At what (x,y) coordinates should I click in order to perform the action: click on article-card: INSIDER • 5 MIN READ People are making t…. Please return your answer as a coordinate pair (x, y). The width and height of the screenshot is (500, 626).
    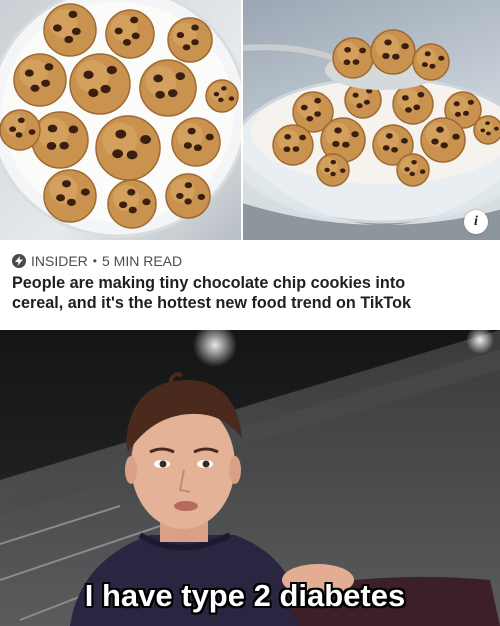
    Looking at the image, I should click on (250, 285).